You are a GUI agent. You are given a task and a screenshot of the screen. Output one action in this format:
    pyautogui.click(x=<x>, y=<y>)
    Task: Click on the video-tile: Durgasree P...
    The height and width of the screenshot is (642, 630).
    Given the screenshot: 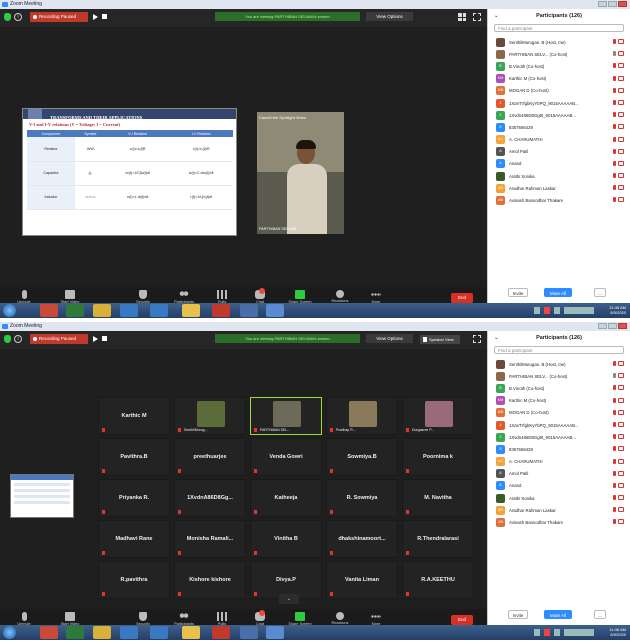 What is the action you would take?
    pyautogui.click(x=438, y=416)
    